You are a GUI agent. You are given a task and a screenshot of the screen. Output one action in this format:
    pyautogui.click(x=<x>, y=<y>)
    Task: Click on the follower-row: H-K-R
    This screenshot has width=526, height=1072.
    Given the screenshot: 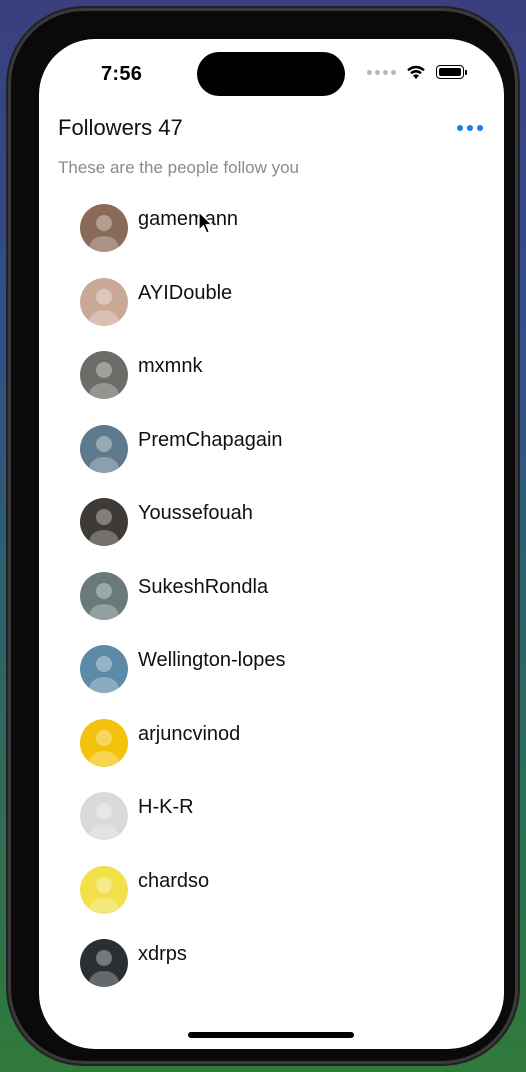 What is the action you would take?
    pyautogui.click(x=280, y=829)
    